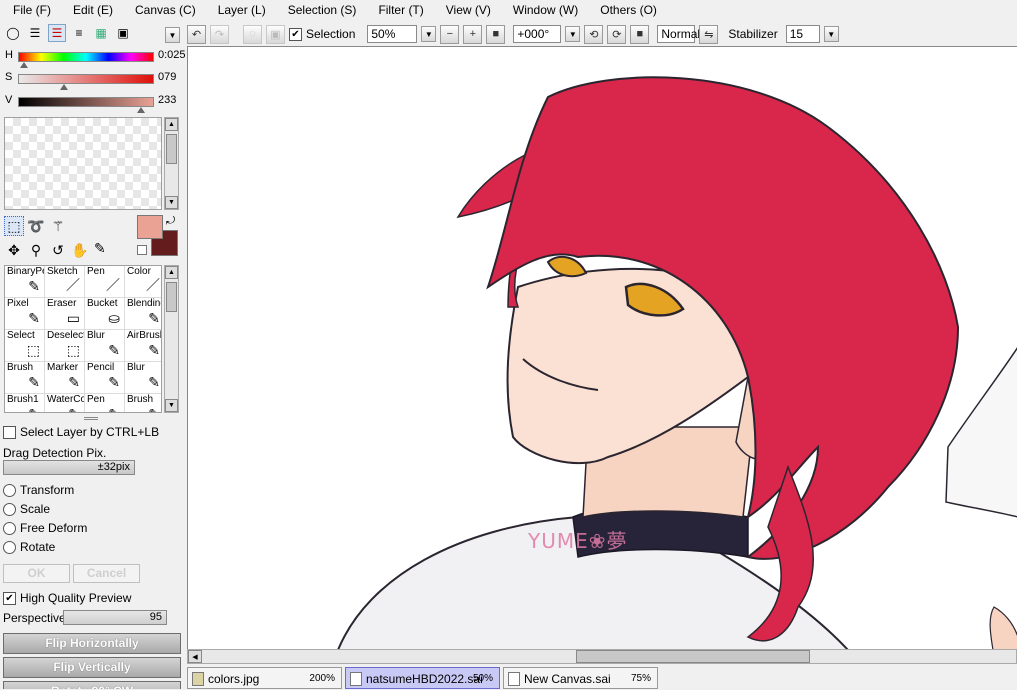  I want to click on menu-selection: Selection (S), so click(322, 10).